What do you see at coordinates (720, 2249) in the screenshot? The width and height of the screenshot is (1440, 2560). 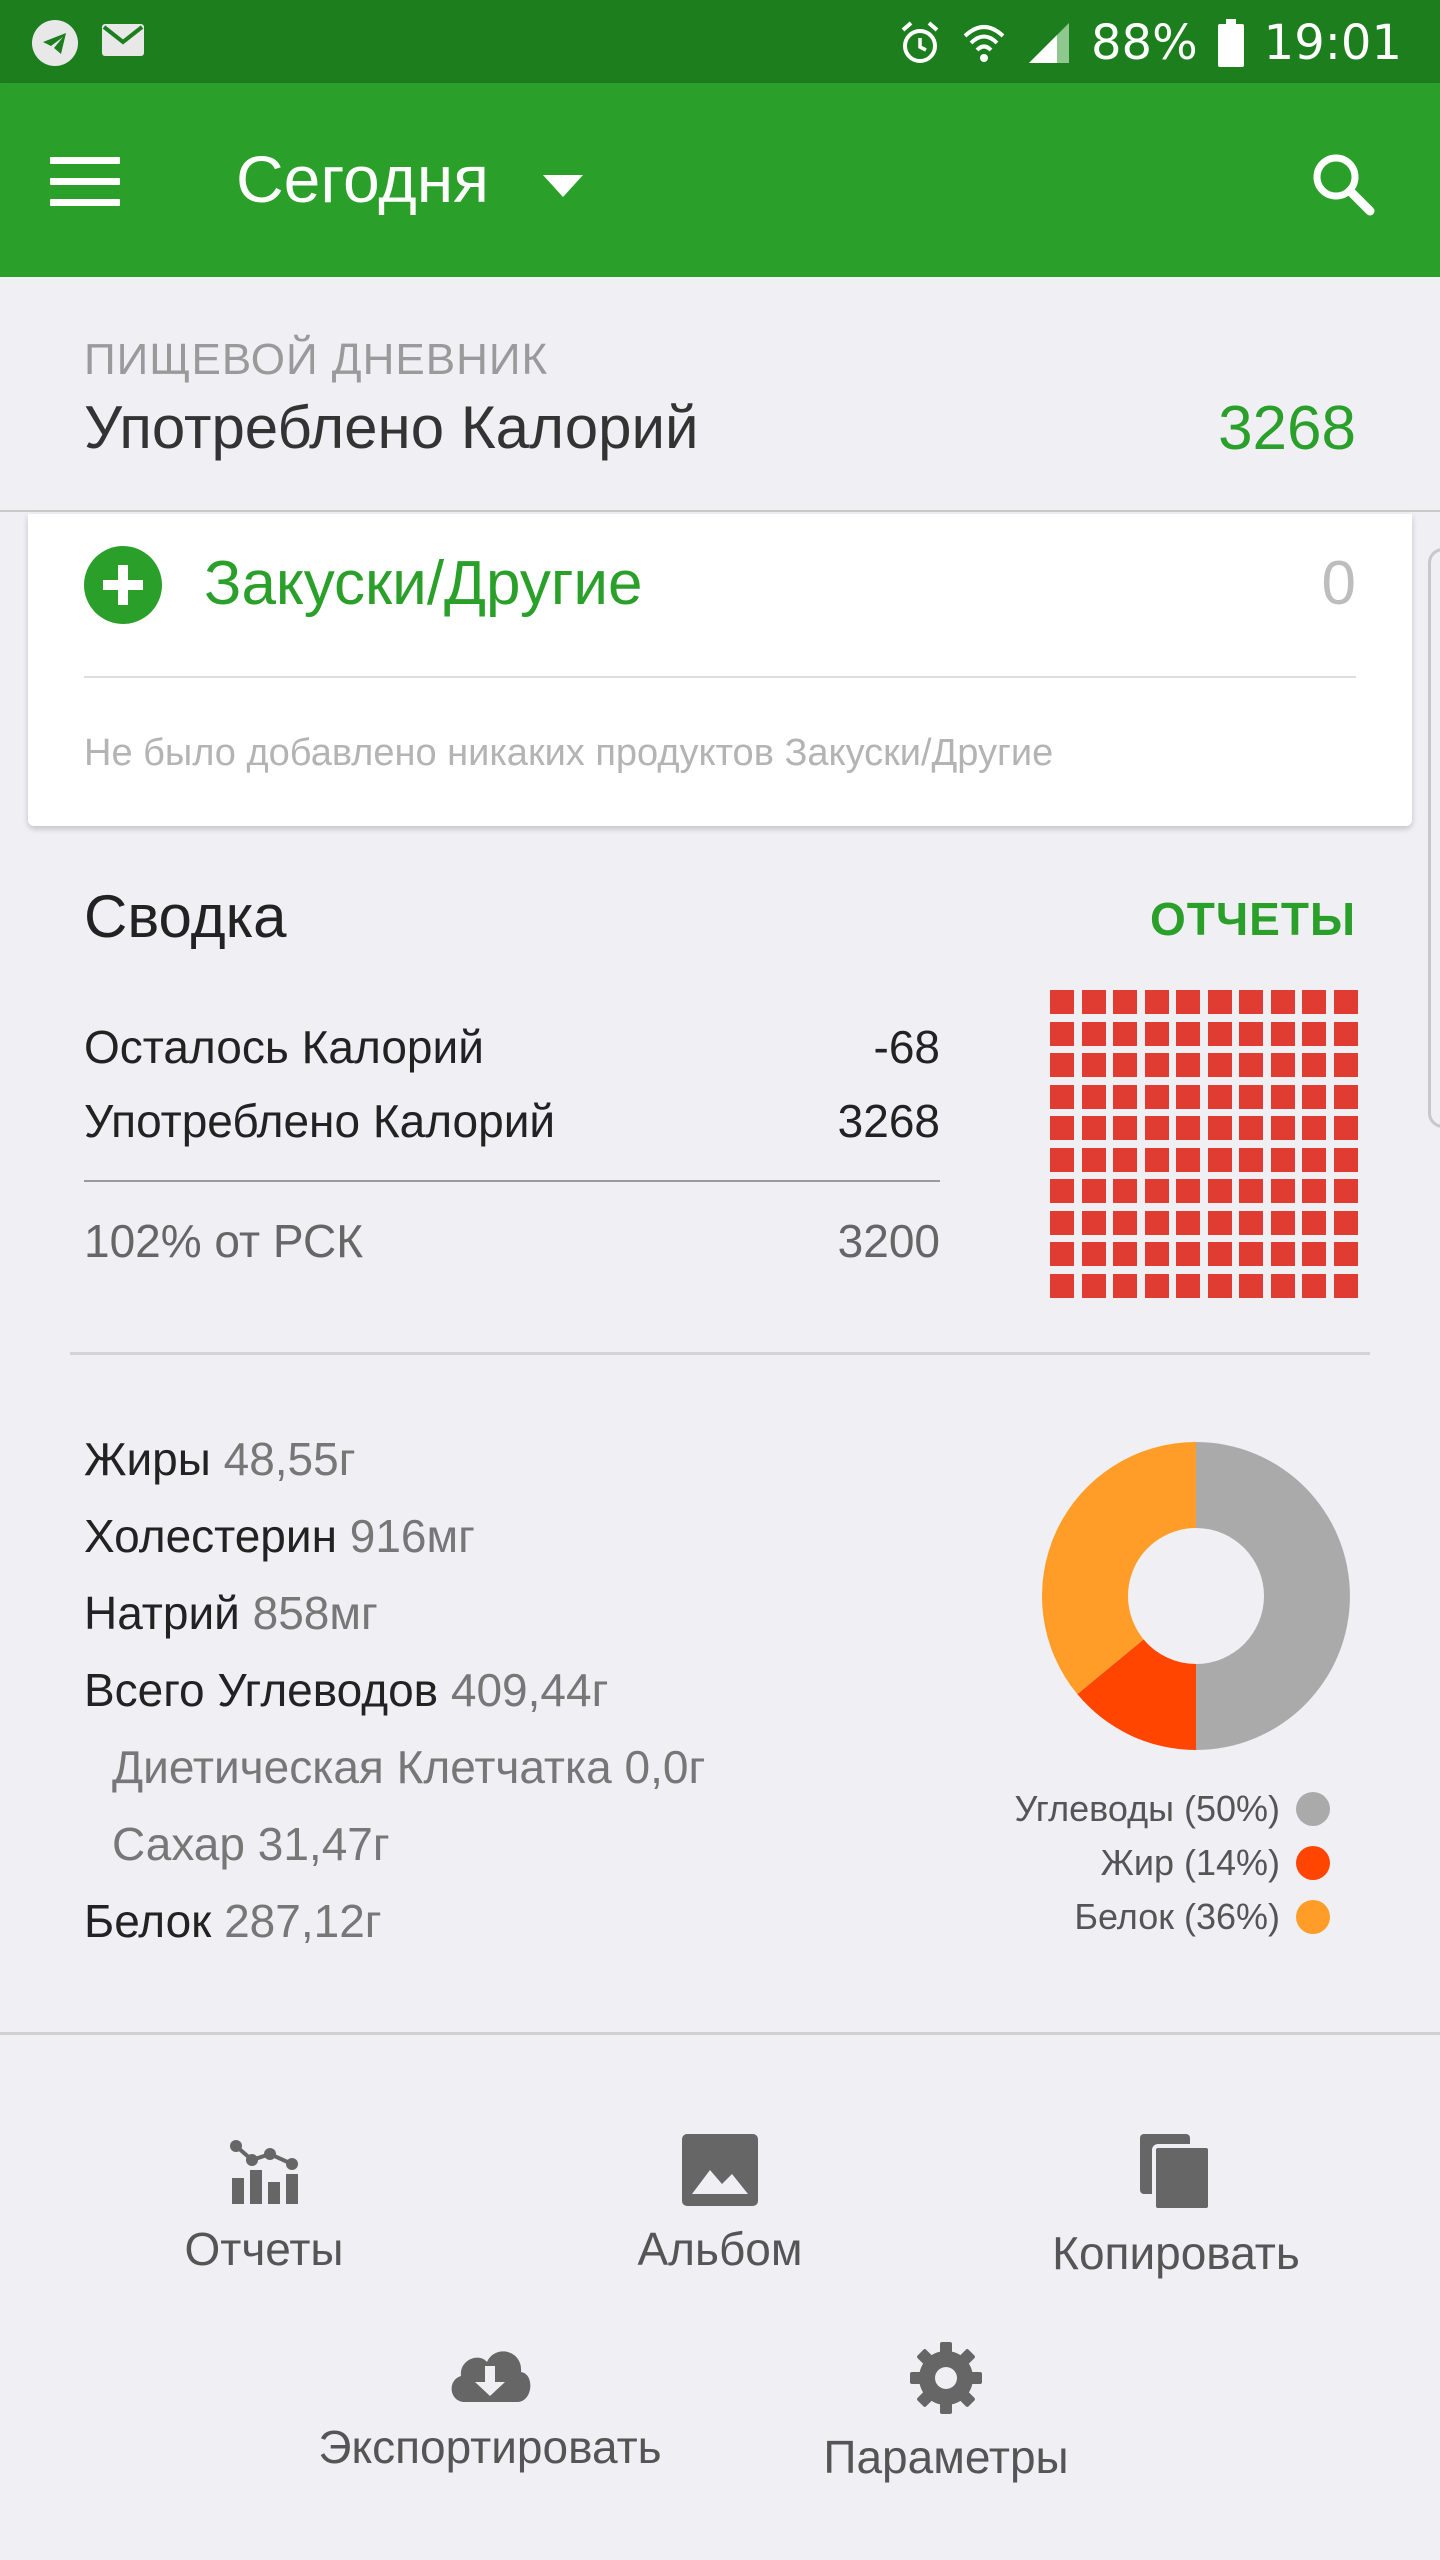 I see `action-label: Альбом` at bounding box center [720, 2249].